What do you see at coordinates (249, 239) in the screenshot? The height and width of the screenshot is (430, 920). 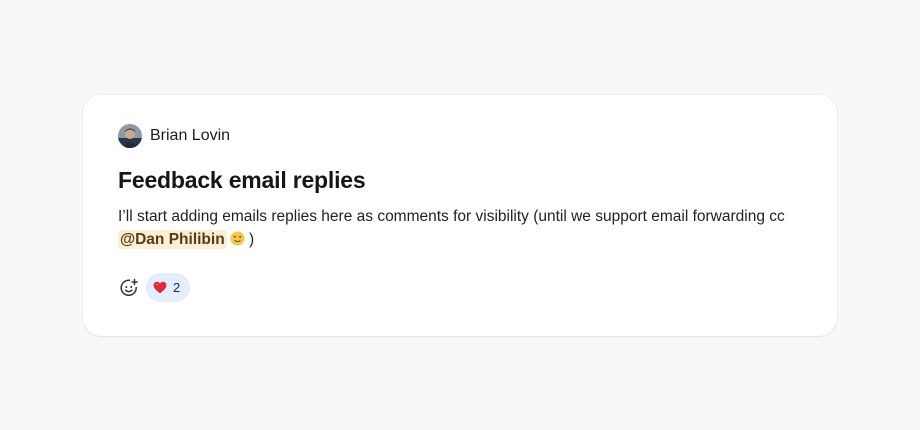 I see `body-text-after: )` at bounding box center [249, 239].